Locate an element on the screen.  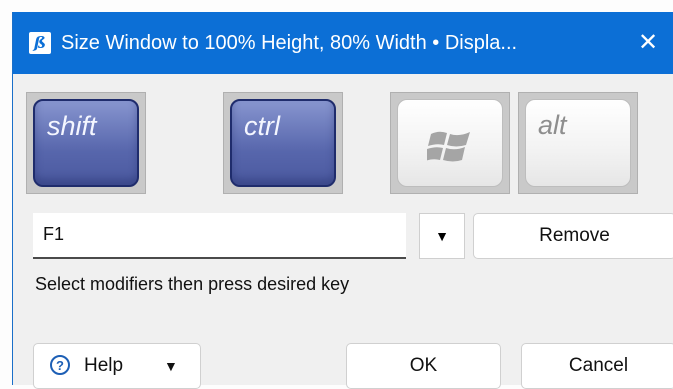
hotkey-input: F1 is located at coordinates (219, 236).